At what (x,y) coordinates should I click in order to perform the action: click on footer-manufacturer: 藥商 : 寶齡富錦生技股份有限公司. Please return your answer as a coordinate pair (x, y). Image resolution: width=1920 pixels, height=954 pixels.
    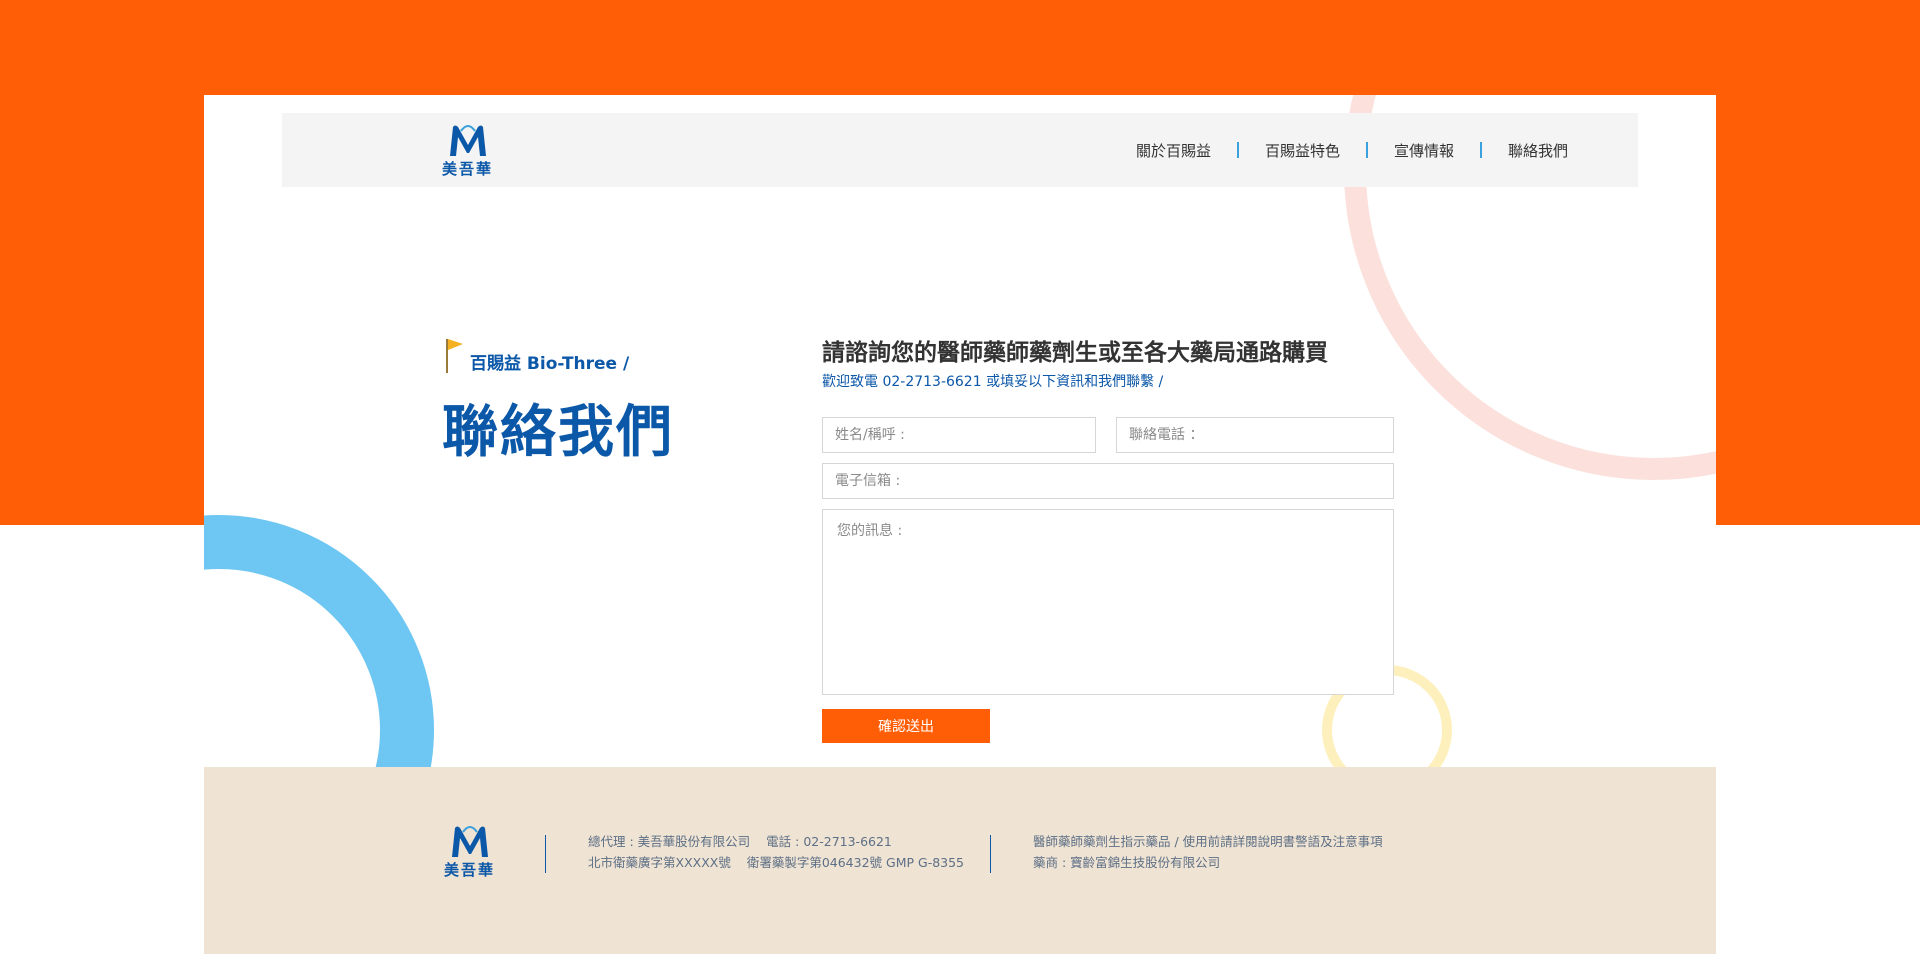
    Looking at the image, I should click on (1127, 862).